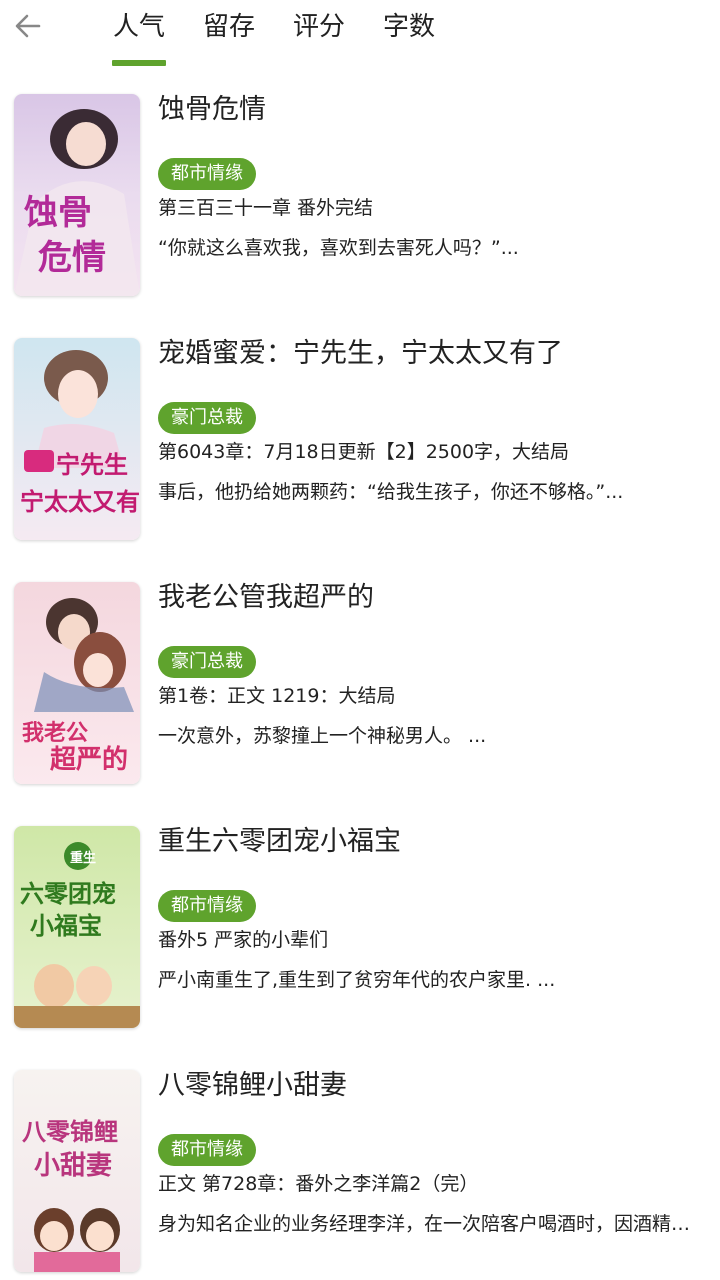 This screenshot has width=720, height=1280. I want to click on sort-tabs: 人气 留存 评分 字数, so click(284, 36).